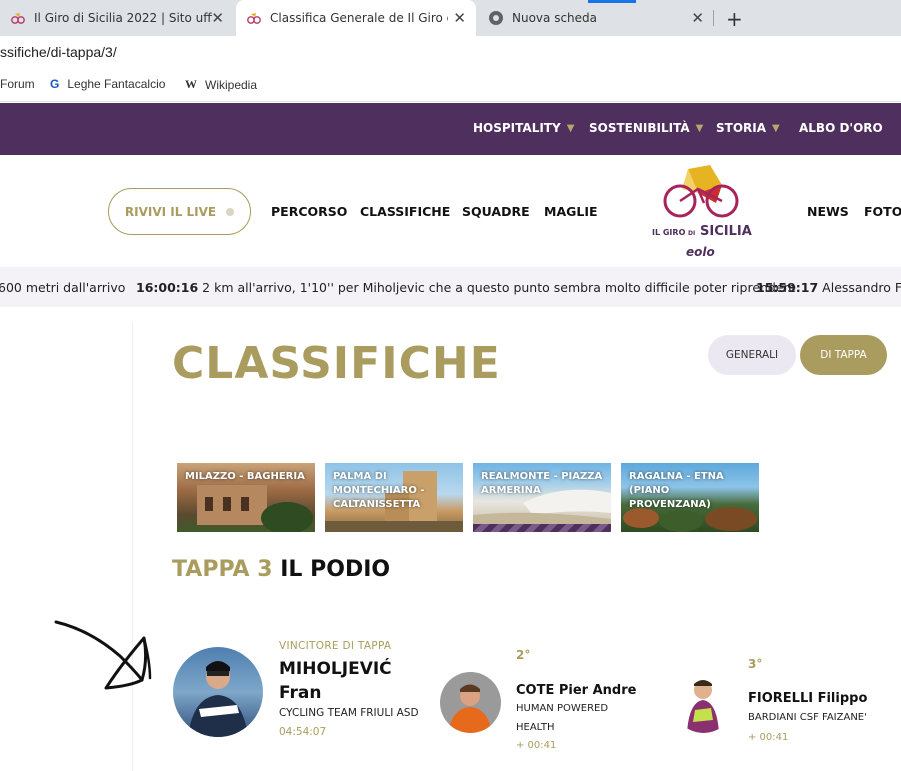 The image size is (901, 771). Describe the element at coordinates (700, 212) in the screenshot. I see `giro-di-sicilia-logo: IL GIRO DI SICILIA eolo` at that location.